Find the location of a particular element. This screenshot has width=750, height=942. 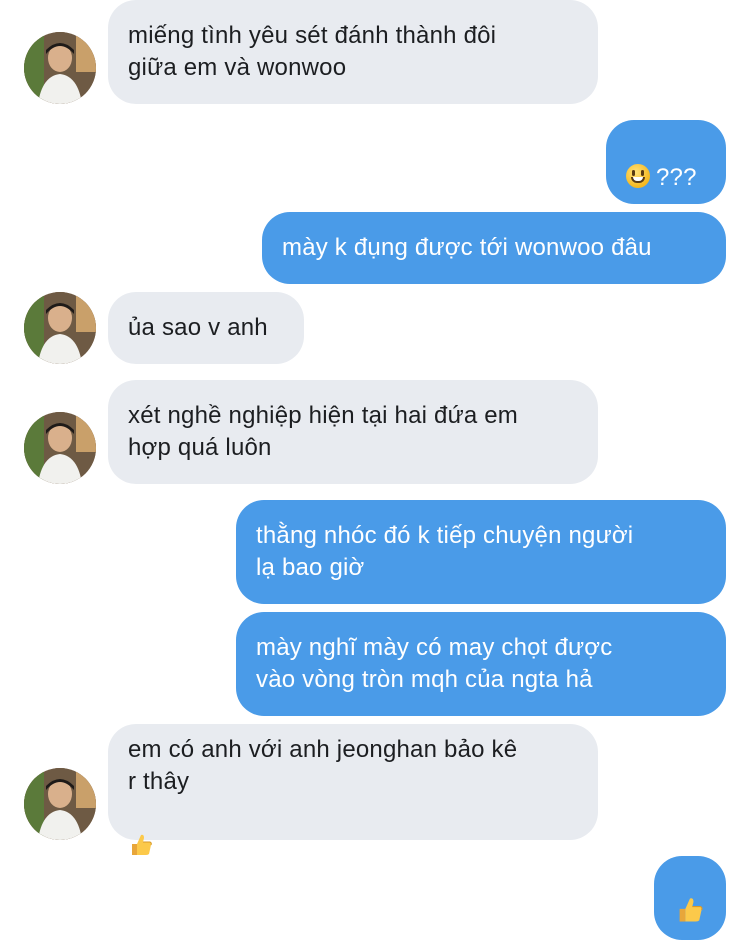

message-text: mày k đụng được tới wonwoo đâu is located at coordinates (467, 247).